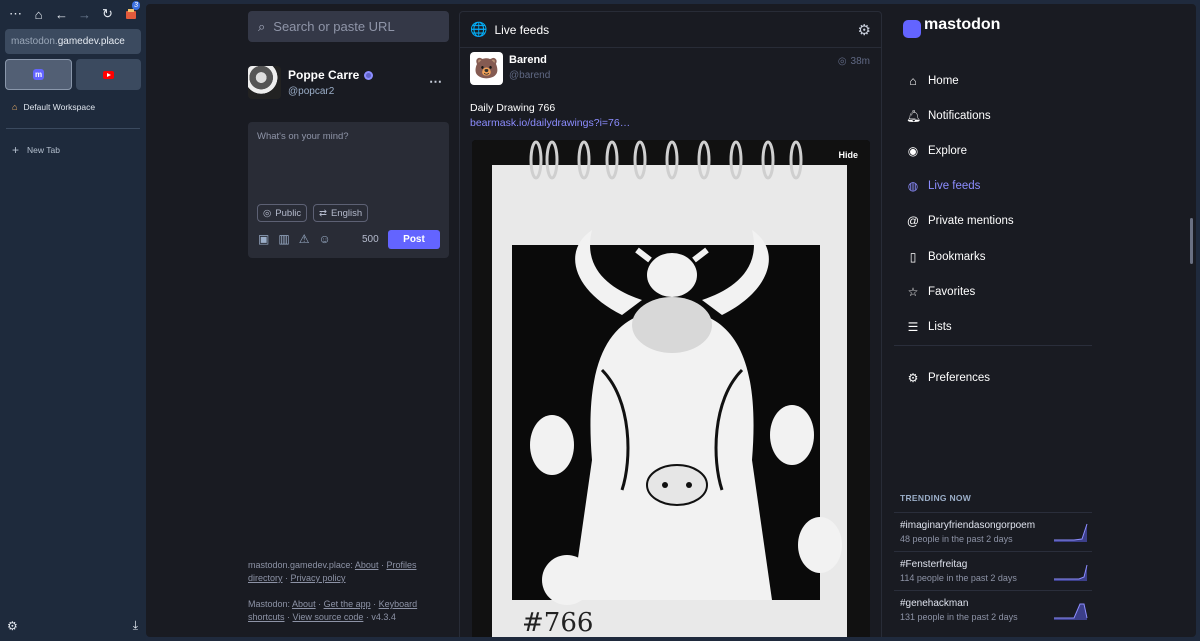 The image size is (1200, 641). I want to click on forward-icon: →, so click(84, 14).